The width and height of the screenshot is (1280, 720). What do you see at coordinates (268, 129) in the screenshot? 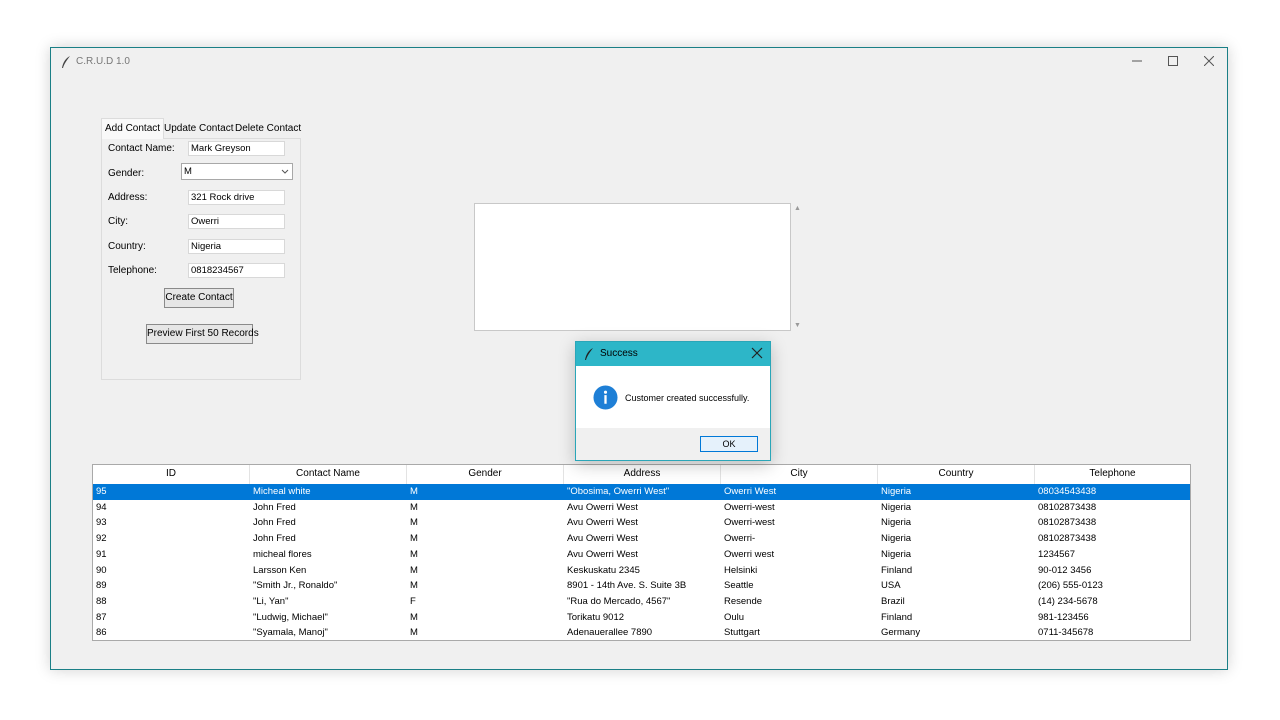
I see `tab-delete-contact: Delete Contact` at bounding box center [268, 129].